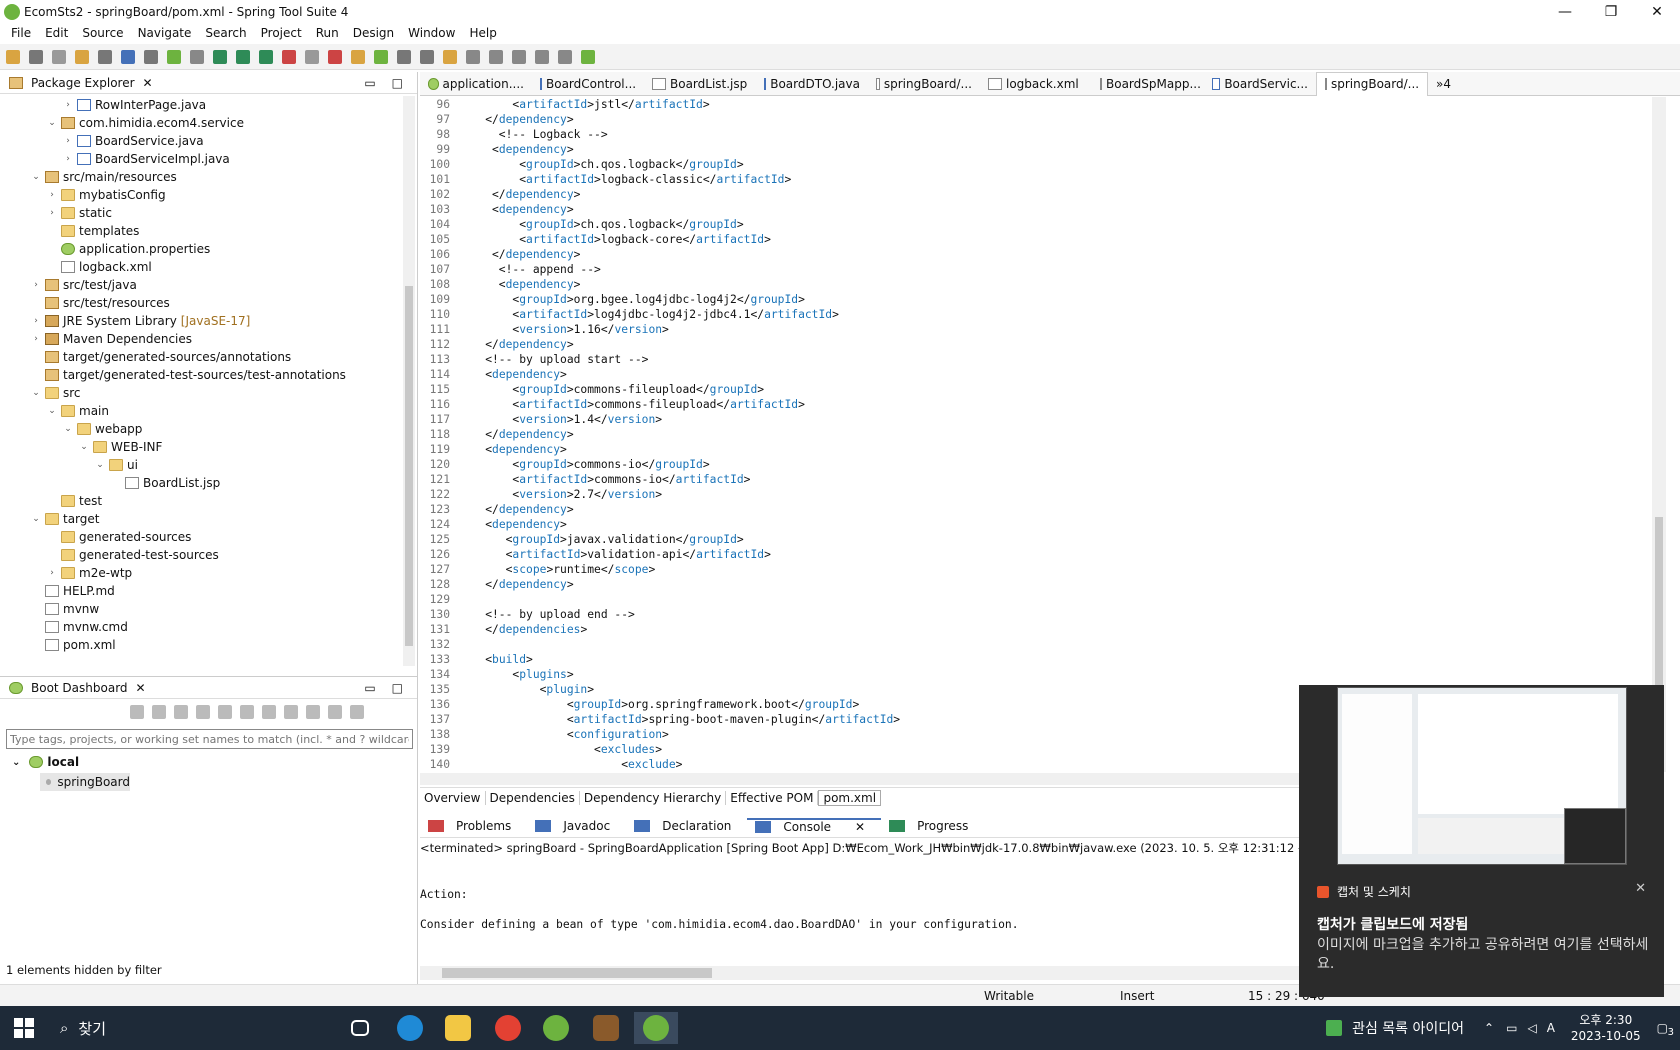  Describe the element at coordinates (266, 56) in the screenshot. I see `coverage-icon` at that location.